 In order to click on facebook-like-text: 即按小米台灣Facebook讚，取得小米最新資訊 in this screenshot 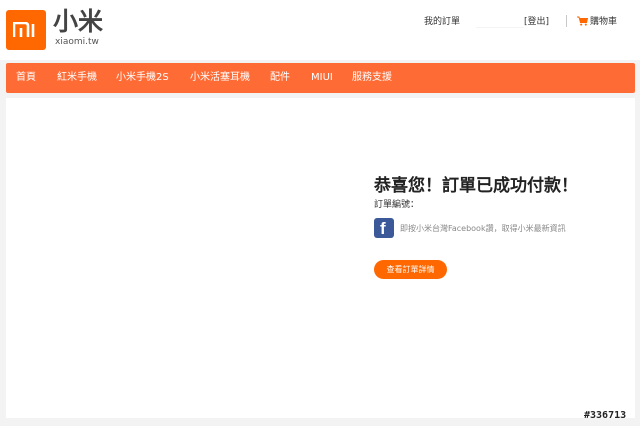, I will do `click(483, 228)`.